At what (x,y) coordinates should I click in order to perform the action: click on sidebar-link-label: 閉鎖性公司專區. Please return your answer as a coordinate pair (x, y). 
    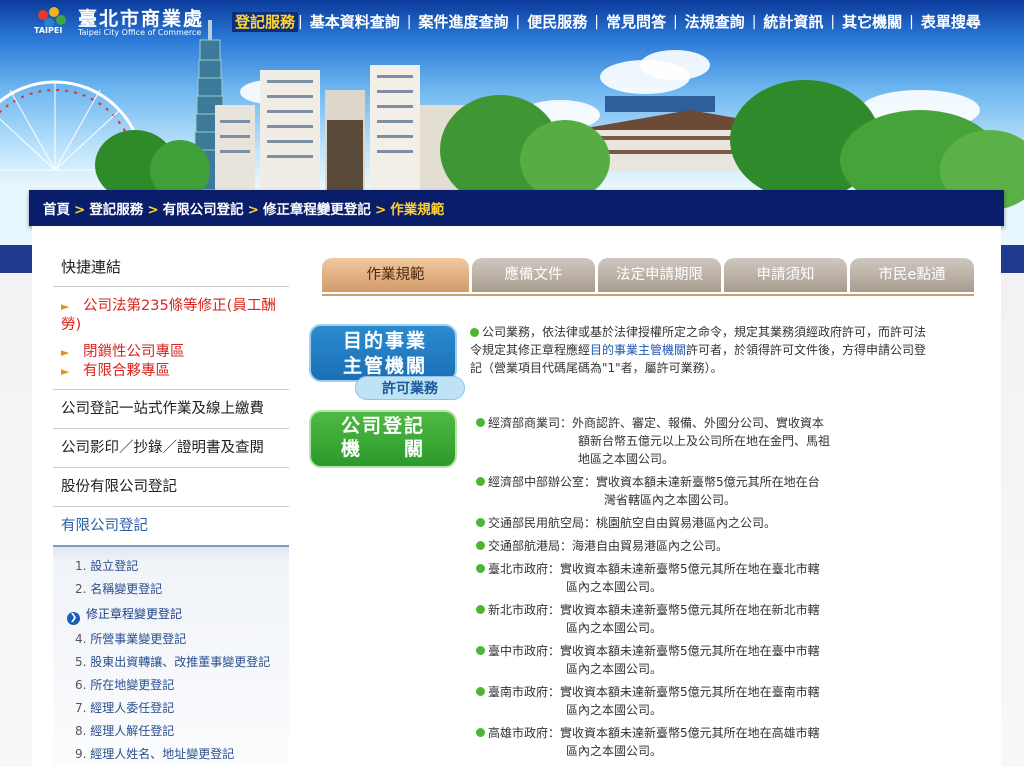
    Looking at the image, I should click on (134, 352).